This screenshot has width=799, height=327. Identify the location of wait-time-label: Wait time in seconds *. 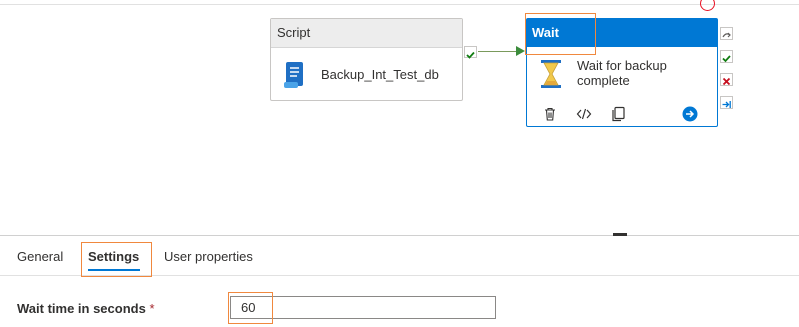
(86, 308).